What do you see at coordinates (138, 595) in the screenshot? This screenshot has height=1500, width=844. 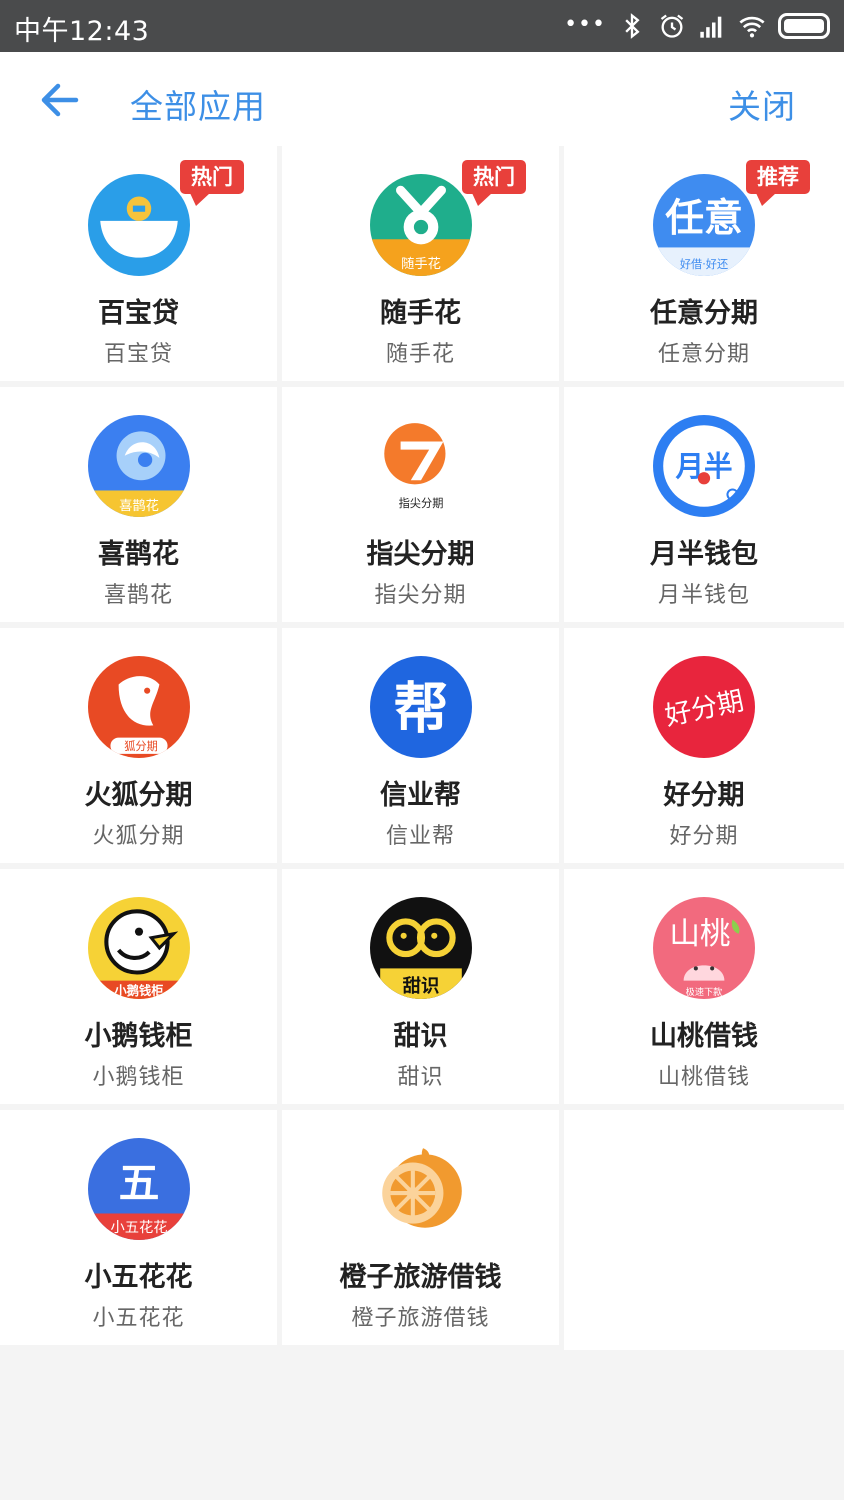 I see `app-subtitle: 喜鹊花` at bounding box center [138, 595].